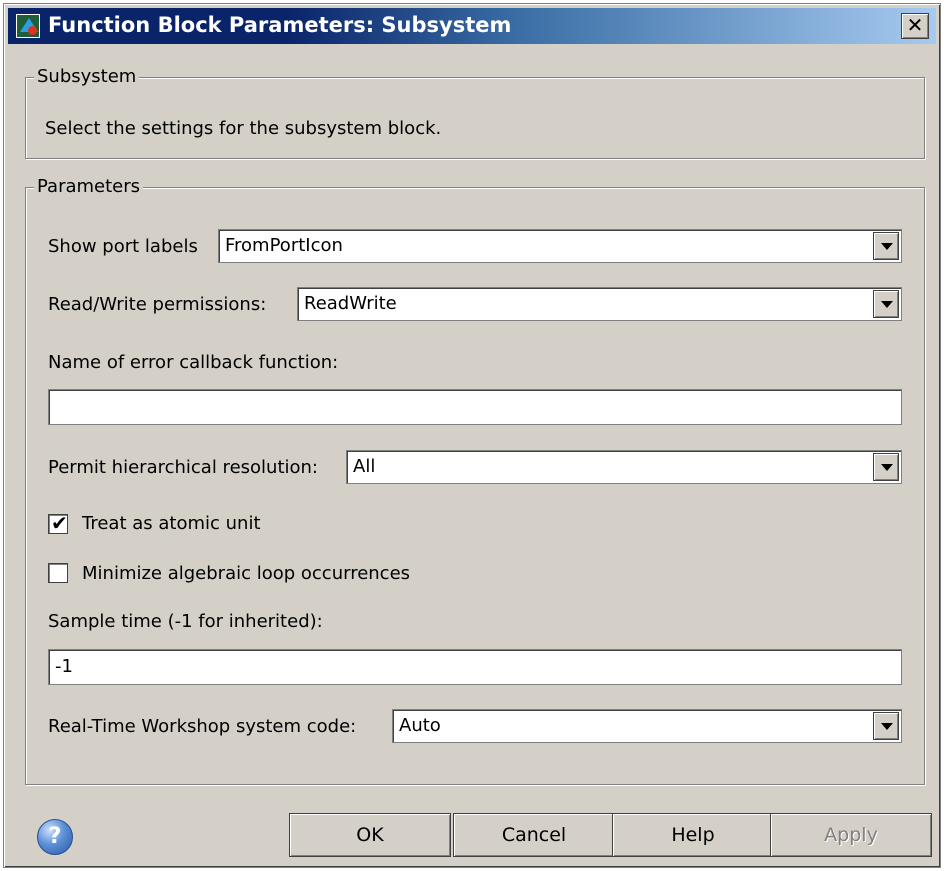 This screenshot has height=871, width=944. I want to click on minimize-loop-checkbox, so click(58, 573).